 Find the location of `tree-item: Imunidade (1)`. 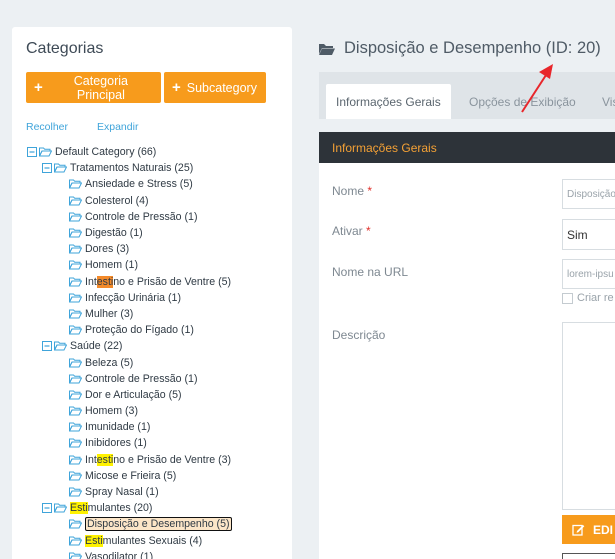

tree-item: Imunidade (1) is located at coordinates (159, 427).